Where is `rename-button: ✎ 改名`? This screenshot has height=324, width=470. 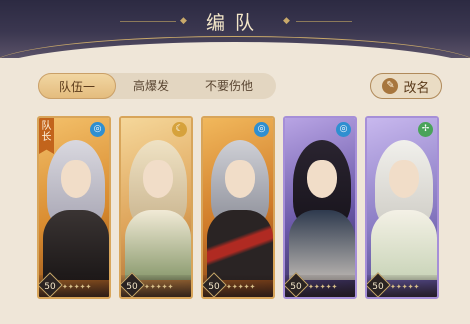
rename-button: ✎ 改名 is located at coordinates (406, 86).